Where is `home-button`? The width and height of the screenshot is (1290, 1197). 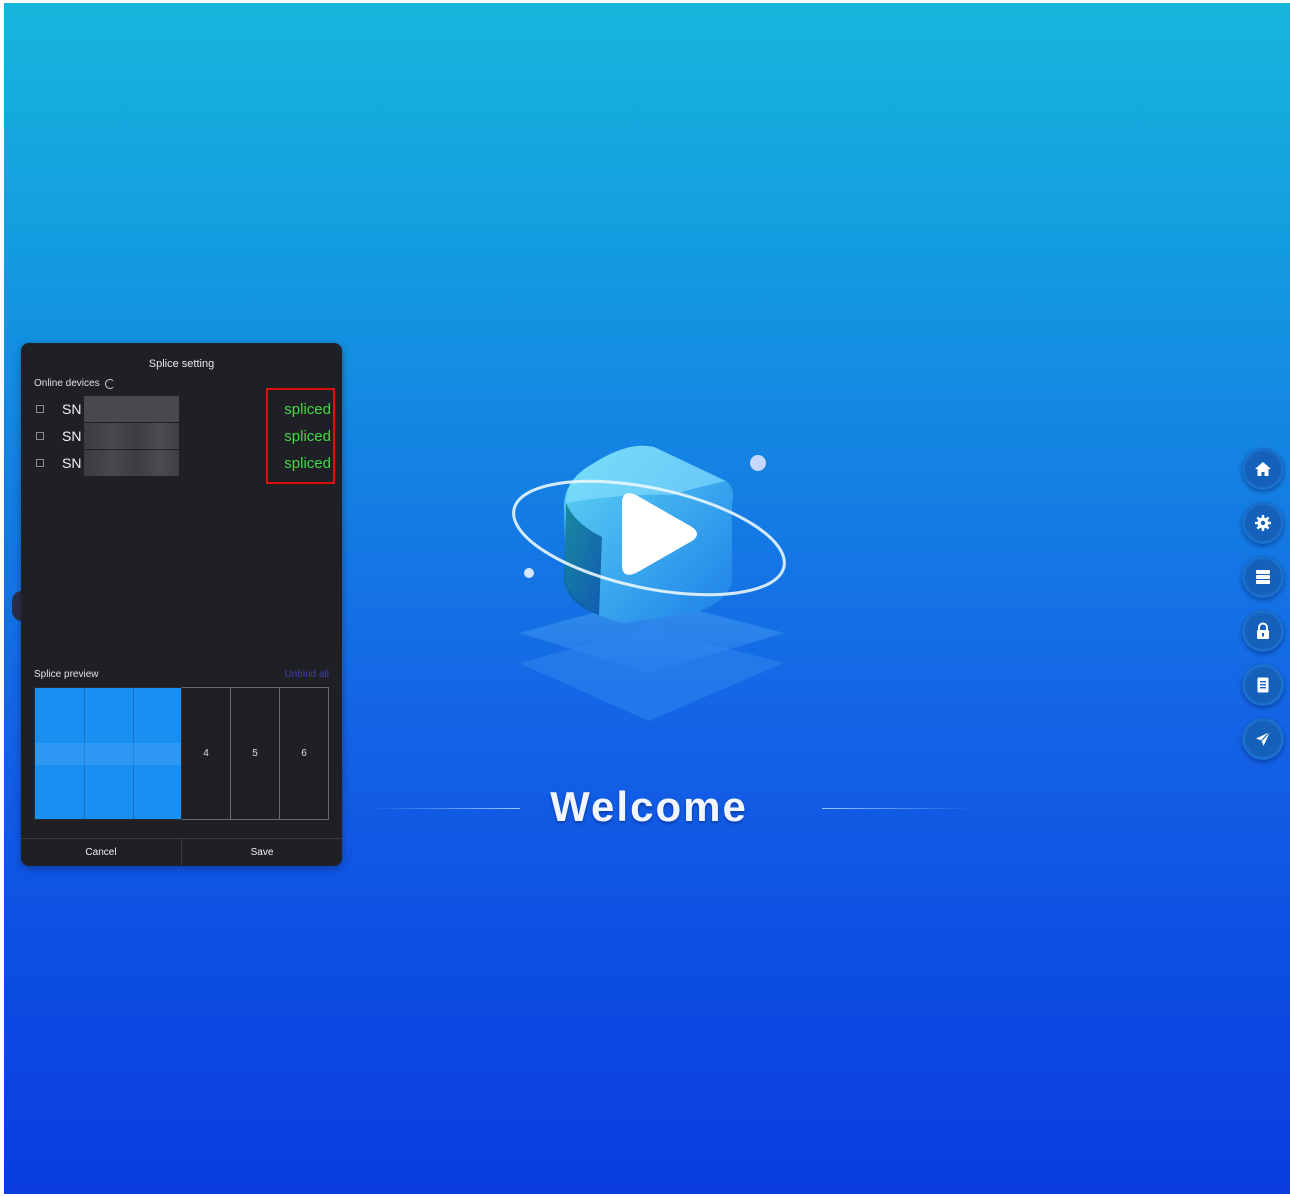 home-button is located at coordinates (1263, 469).